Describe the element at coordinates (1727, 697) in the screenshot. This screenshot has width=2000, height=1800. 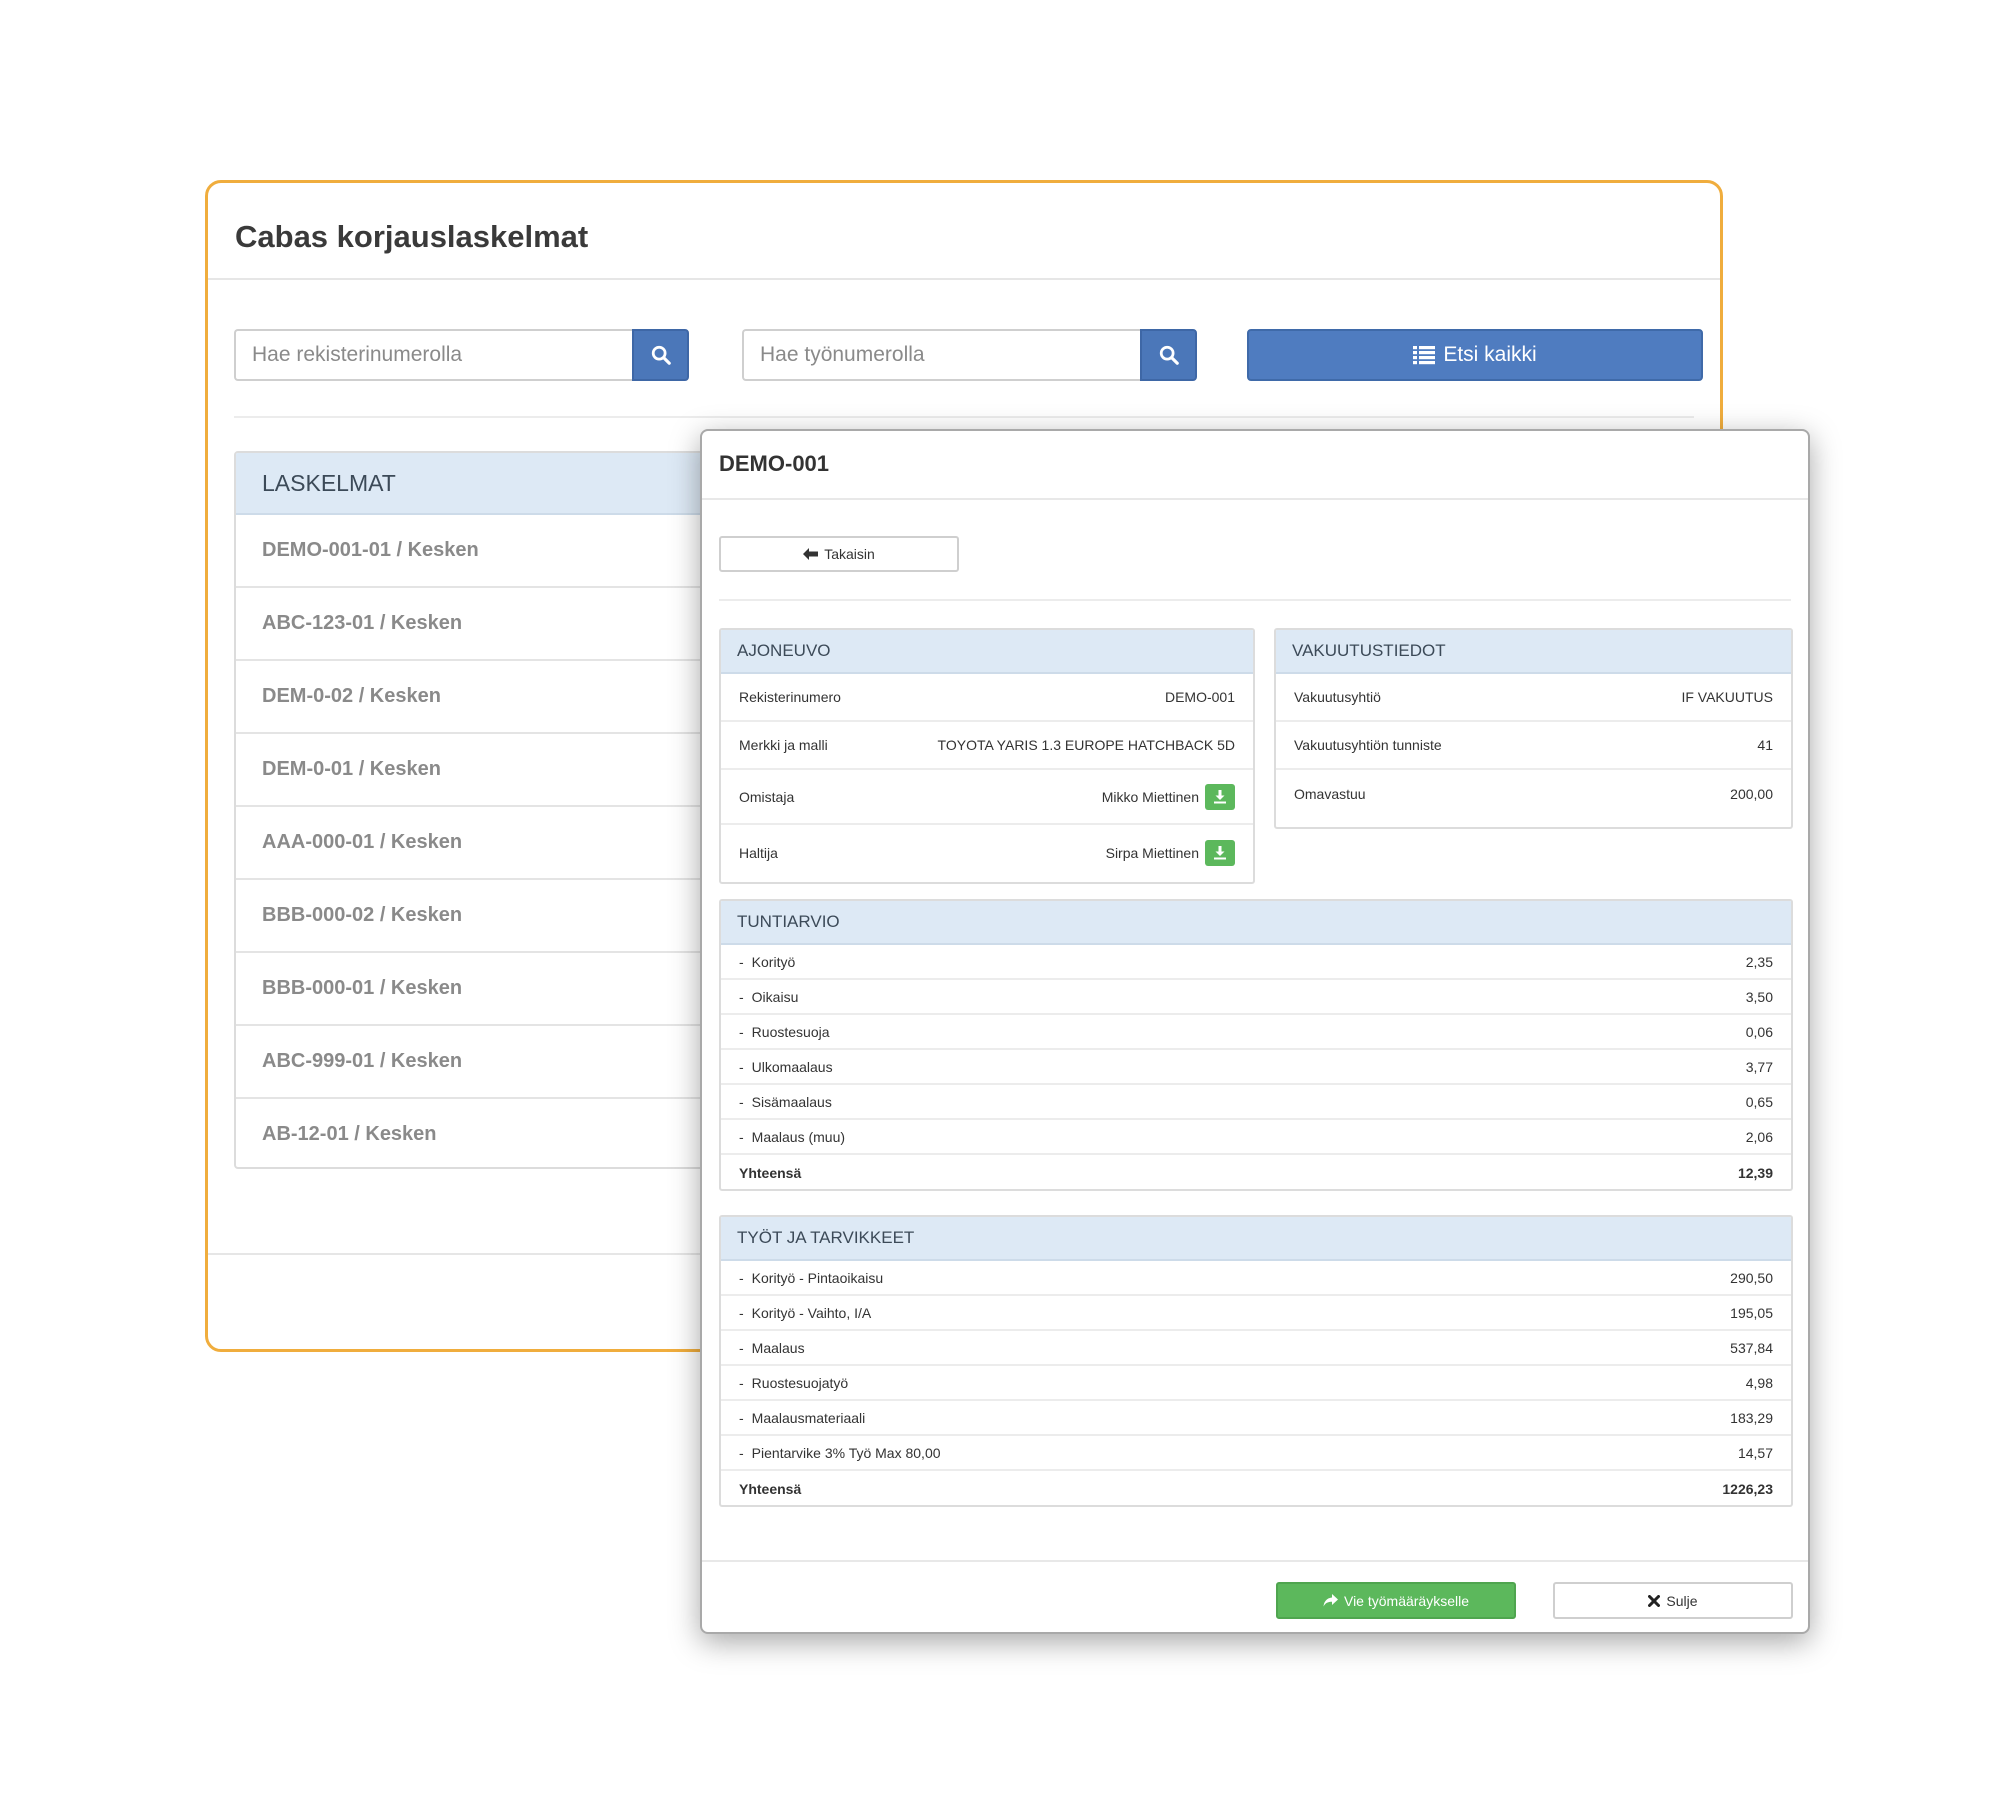
I see `row-value: IF VAKUUTUS` at that location.